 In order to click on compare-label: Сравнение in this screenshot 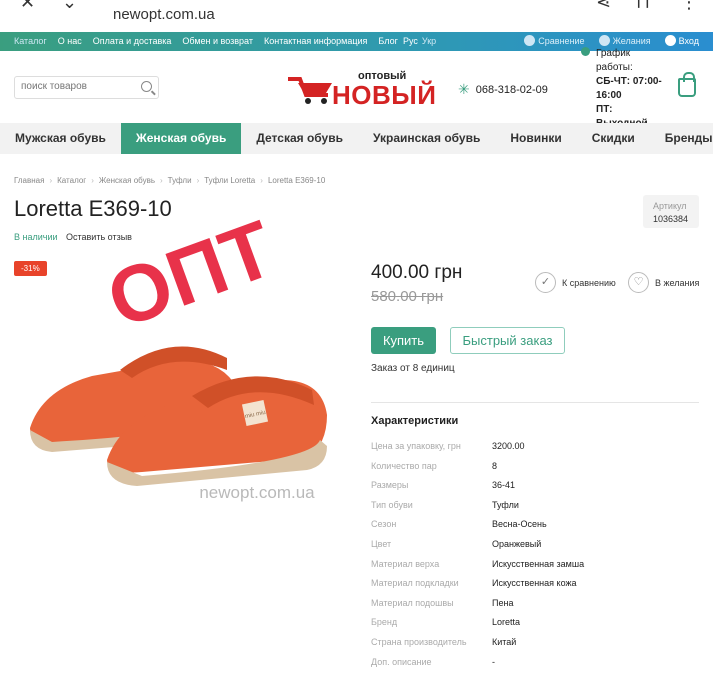, I will do `click(561, 41)`.